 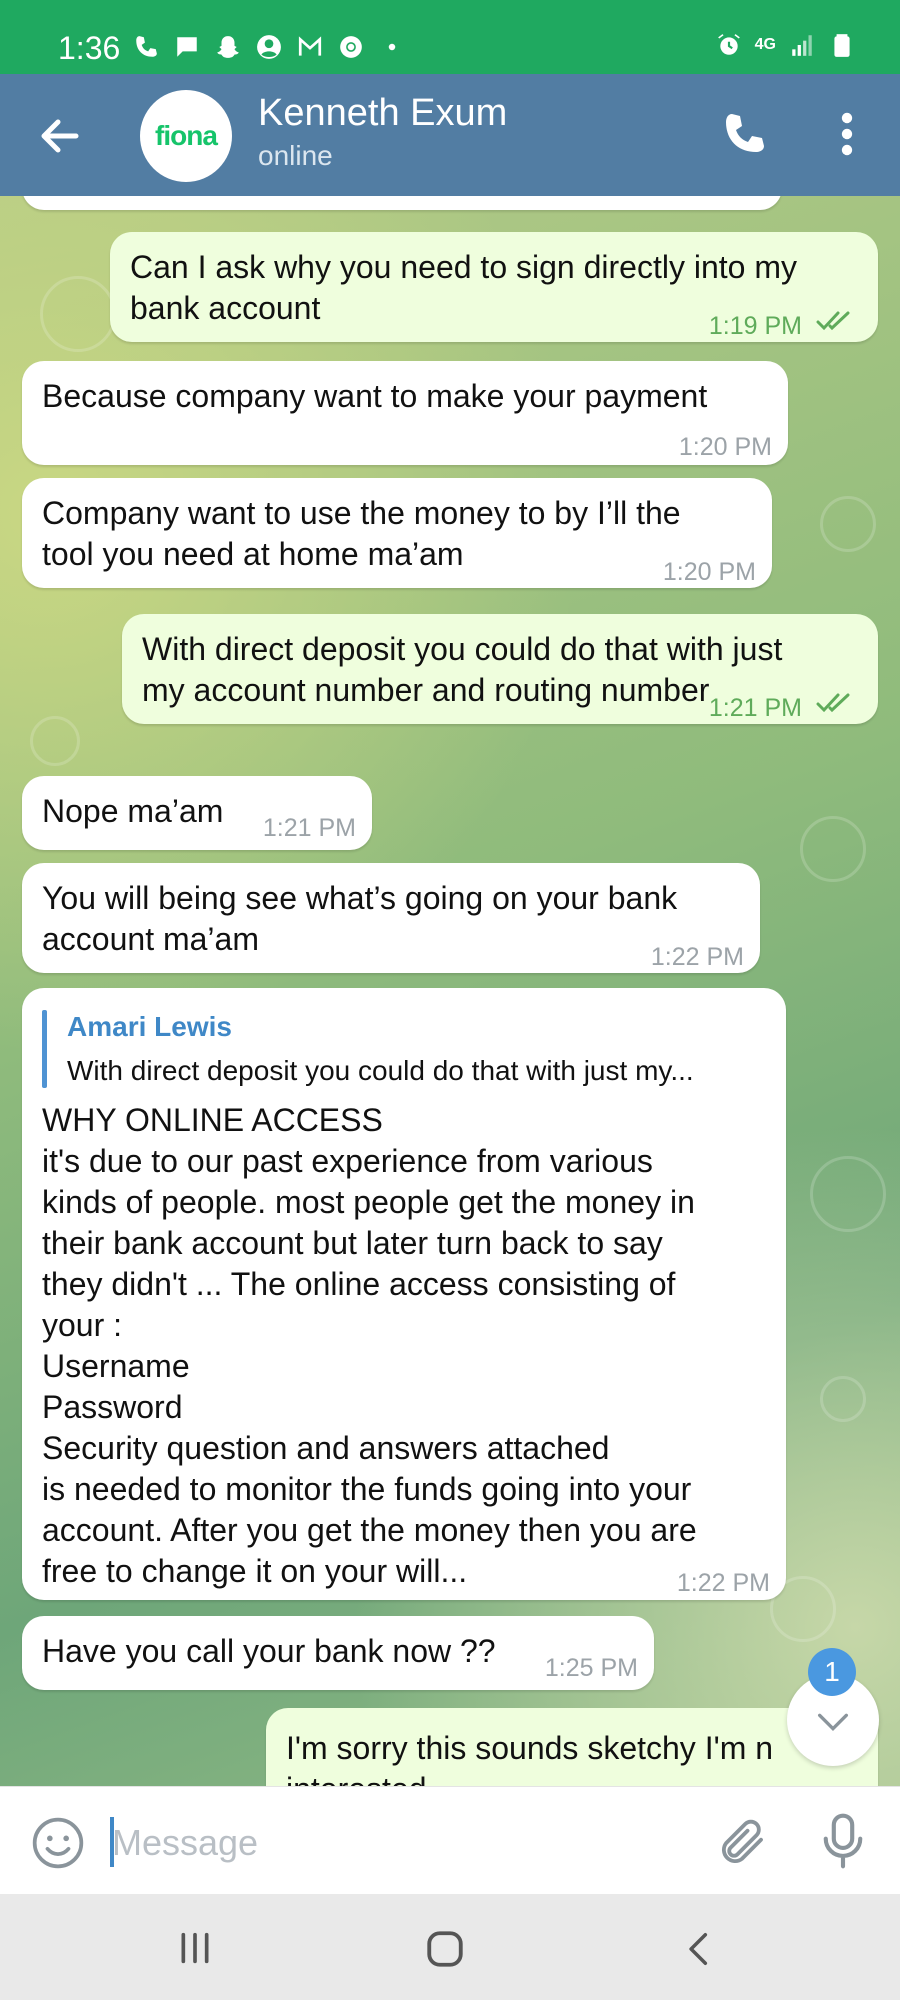 I want to click on status-time: 1:36, so click(x=89, y=48).